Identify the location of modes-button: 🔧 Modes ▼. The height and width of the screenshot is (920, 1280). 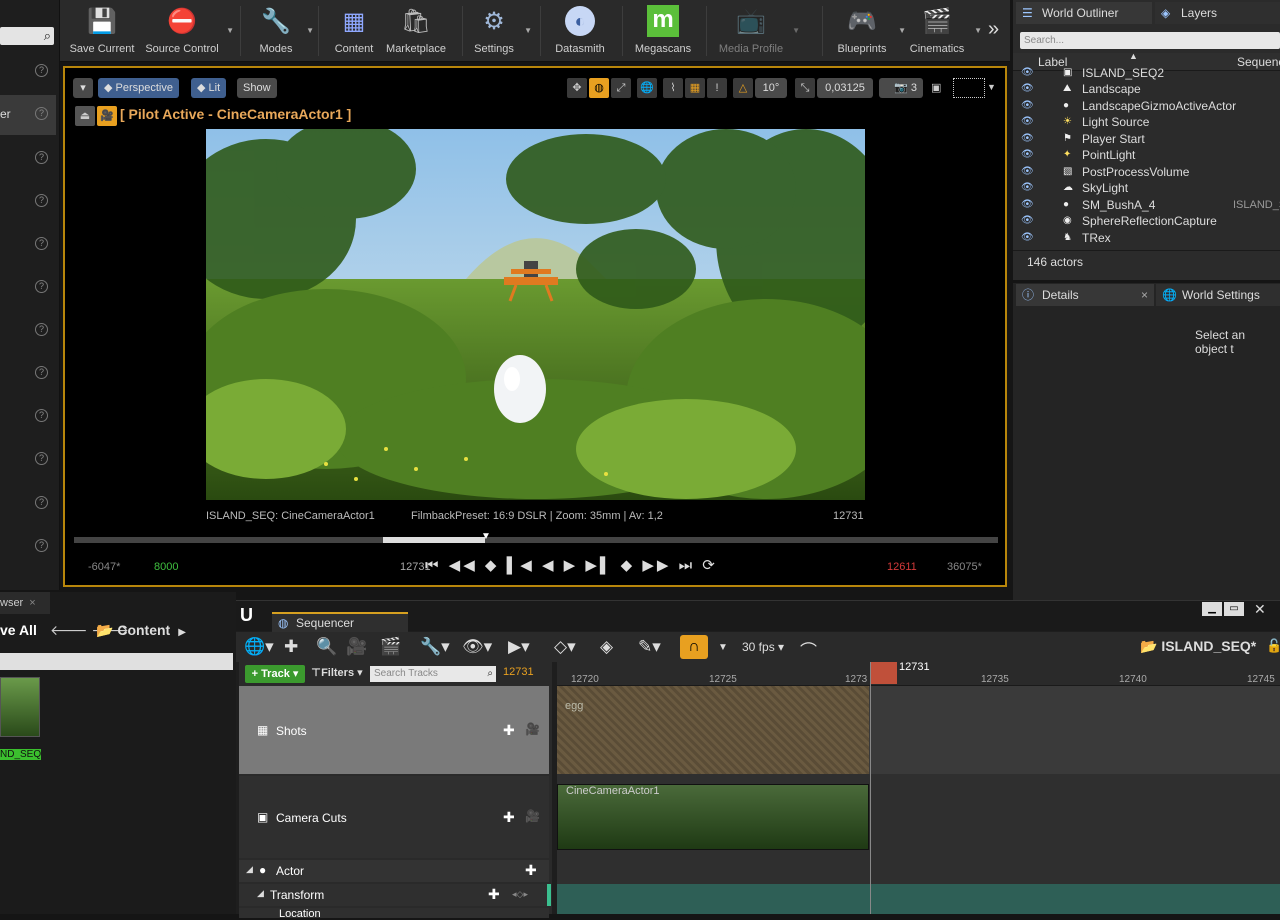
(282, 32).